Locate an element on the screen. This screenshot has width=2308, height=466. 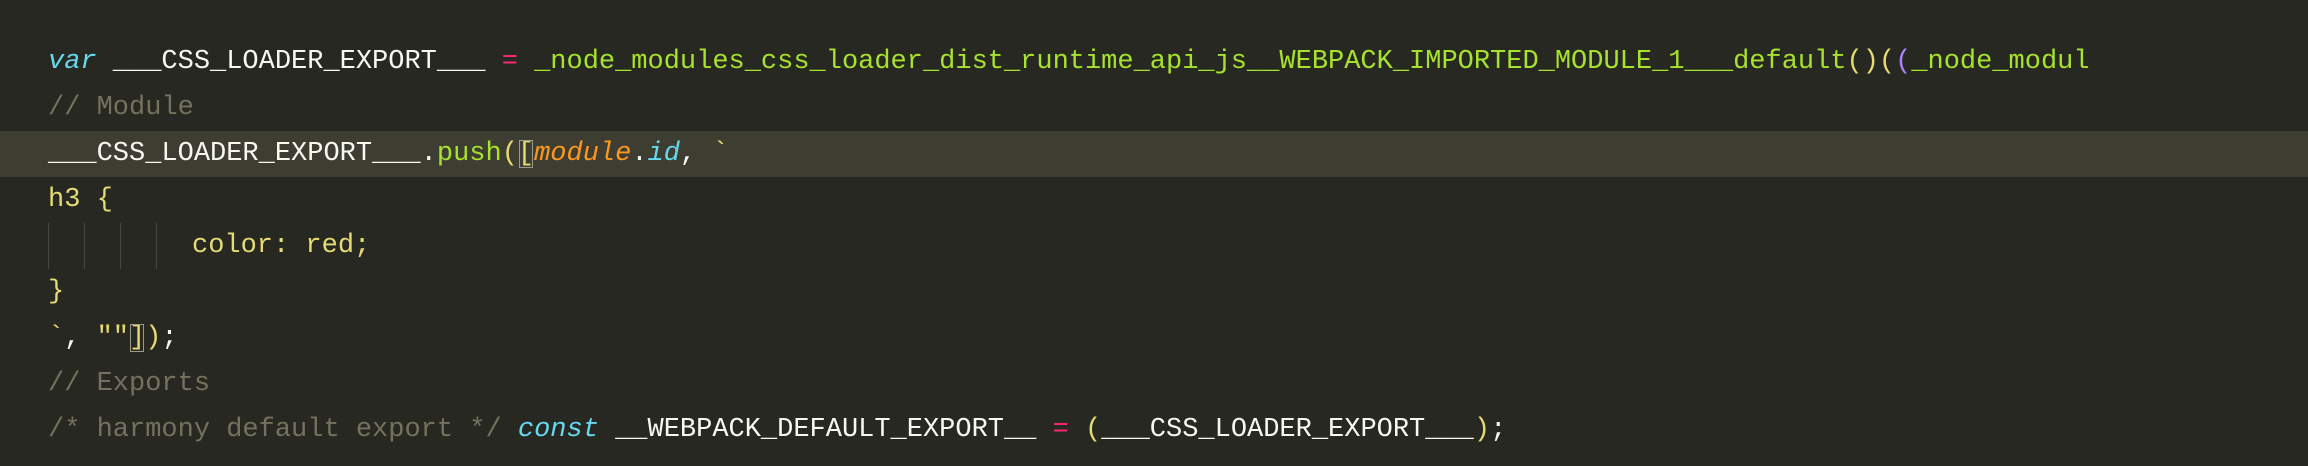
css-declaration: color: red; is located at coordinates (281, 246).